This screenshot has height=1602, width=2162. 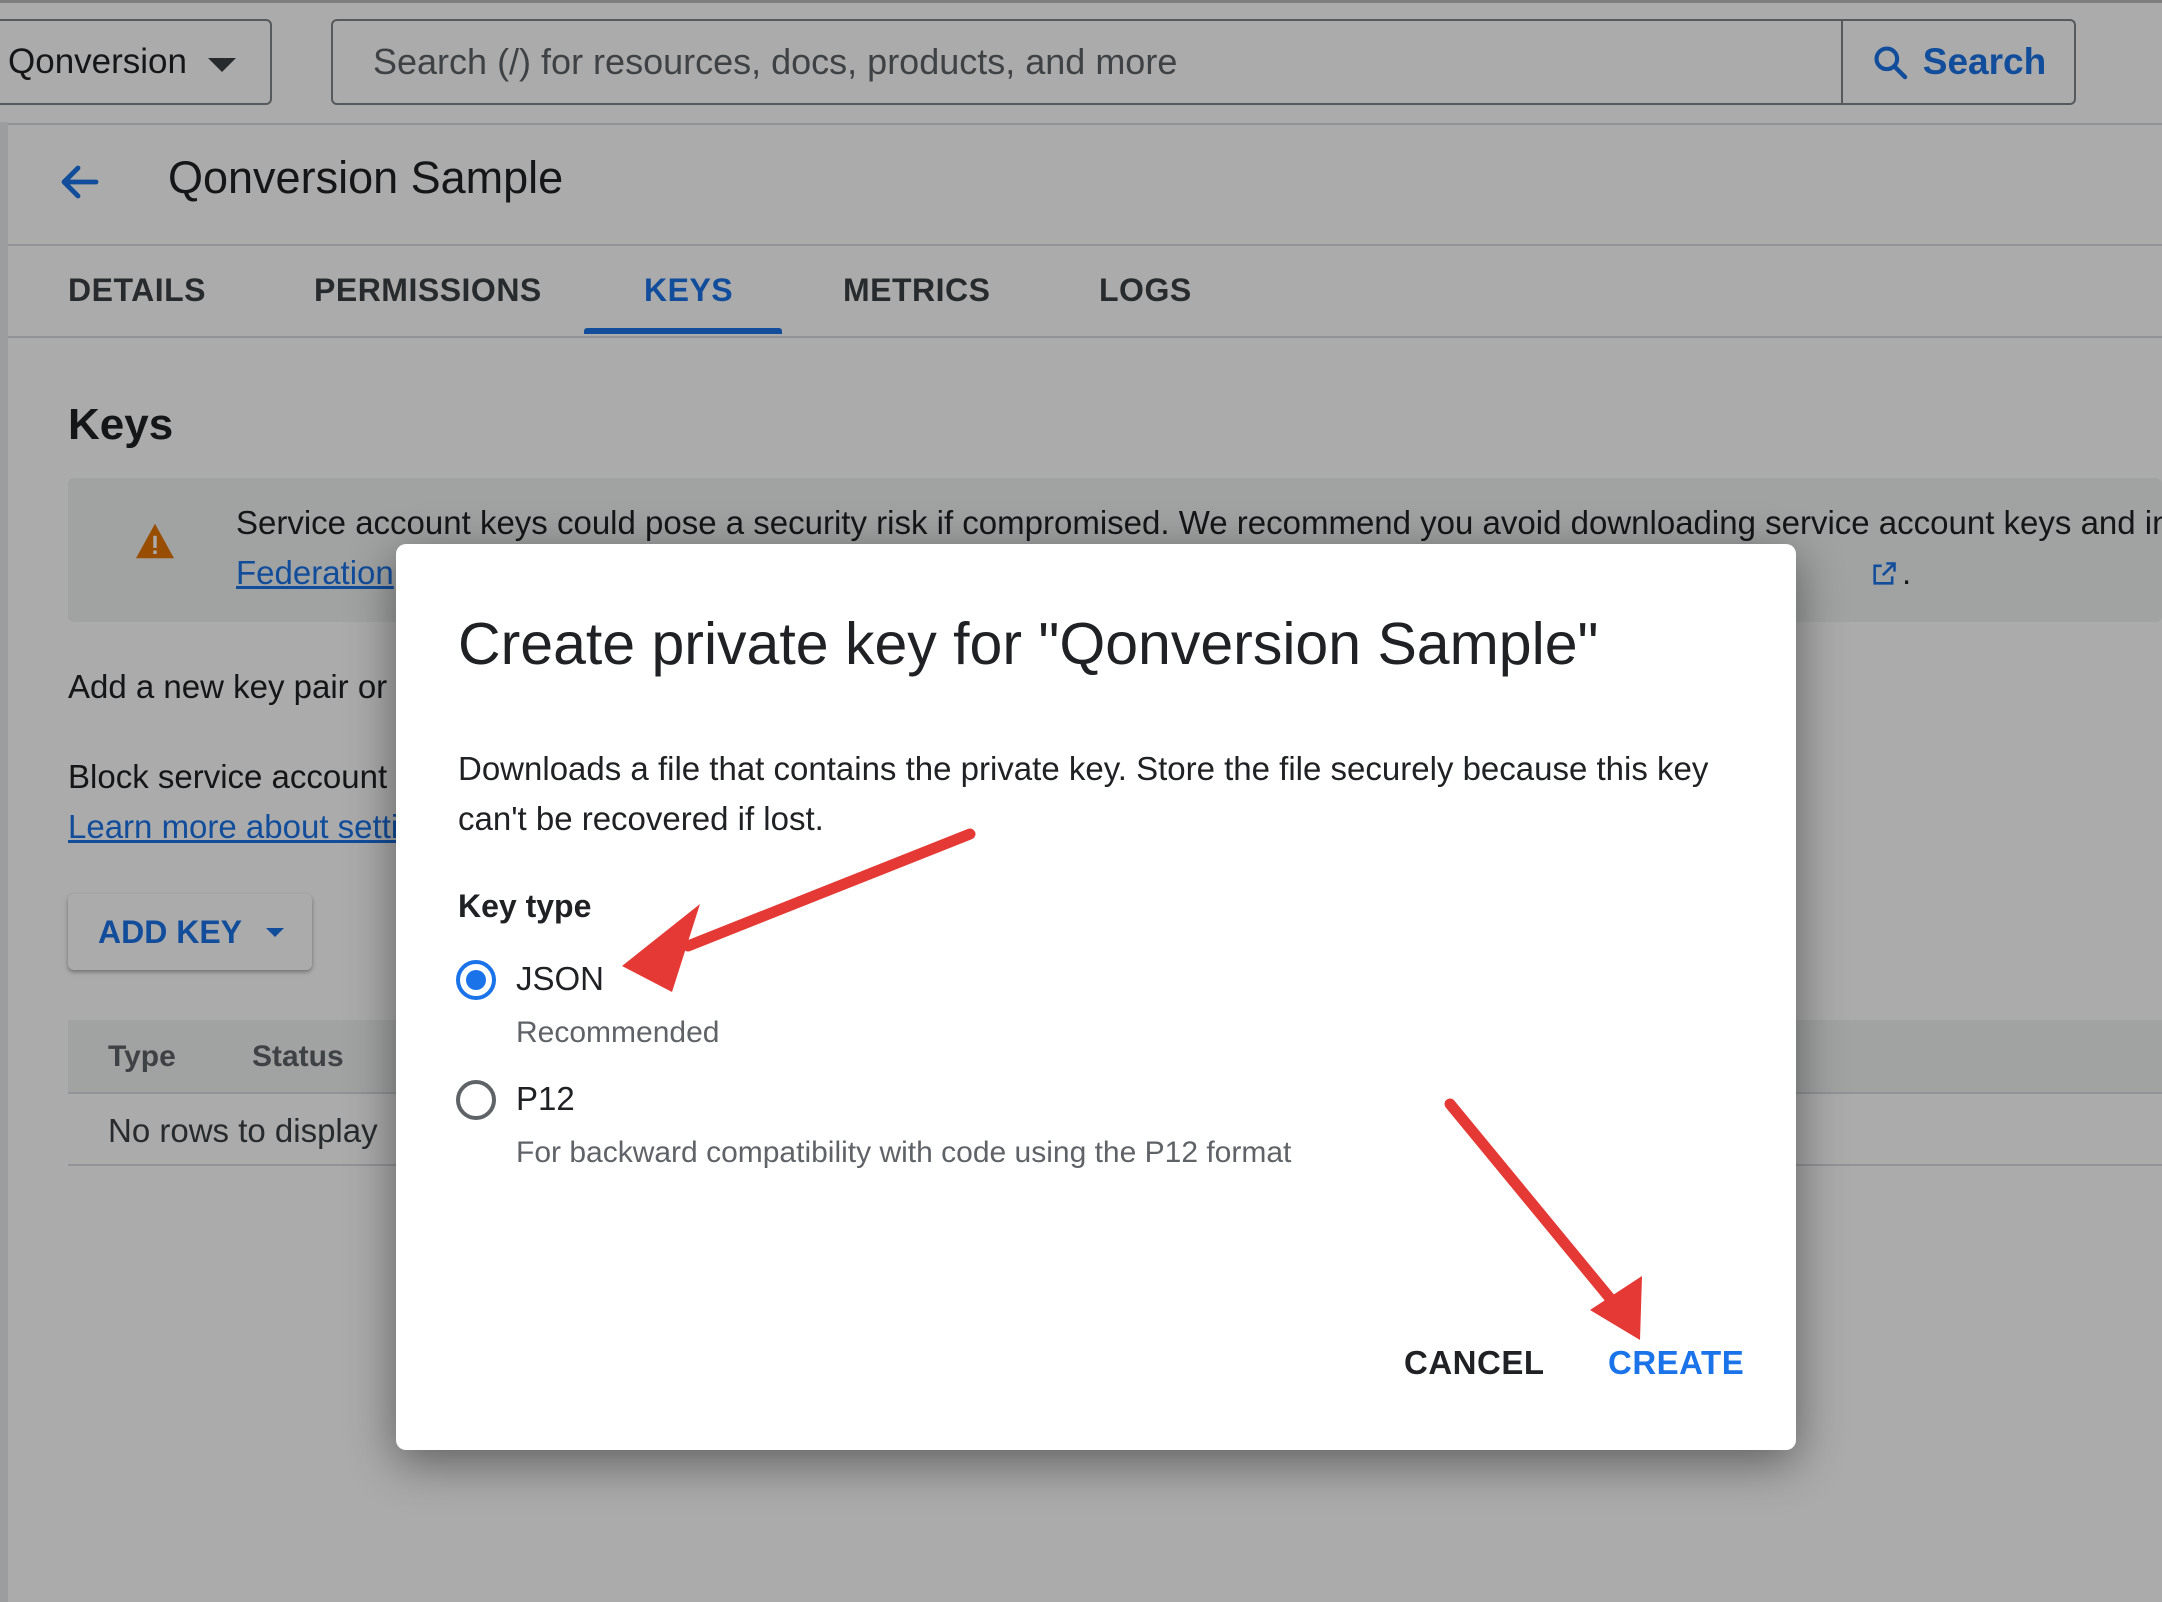 What do you see at coordinates (618, 1032) in the screenshot?
I see `json-option-description: Recommended` at bounding box center [618, 1032].